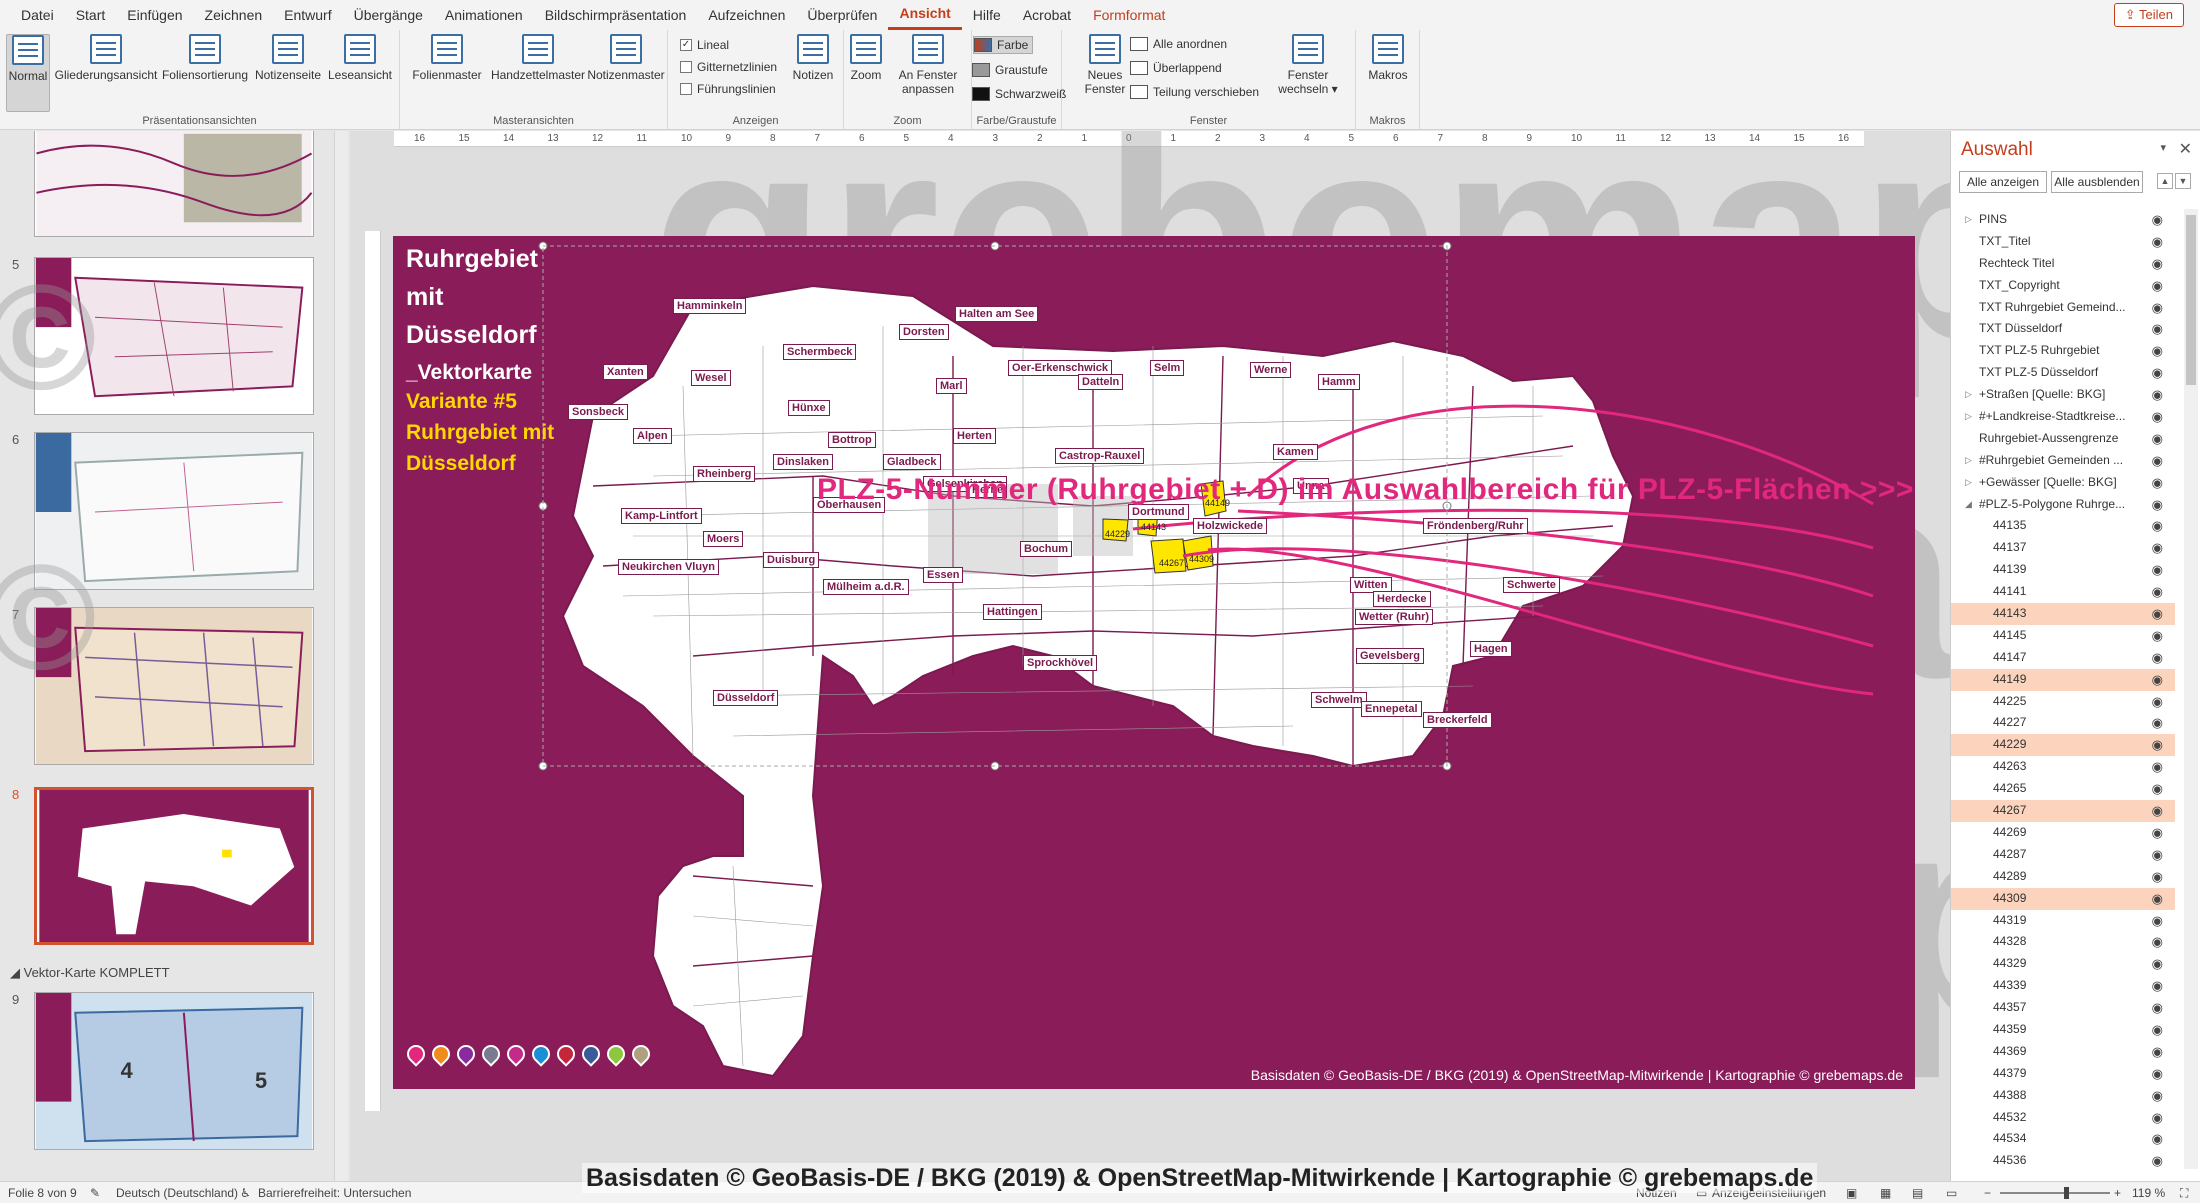  Describe the element at coordinates (2063, 286) in the screenshot. I see `selection-item: TXT_Copyright ◉` at that location.